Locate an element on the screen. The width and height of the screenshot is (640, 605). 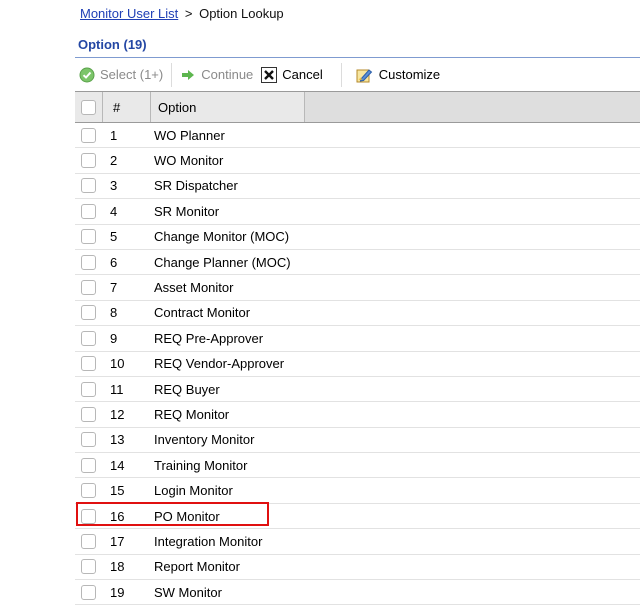
row-option: Integration Monitor is located at coordinates (206, 541).